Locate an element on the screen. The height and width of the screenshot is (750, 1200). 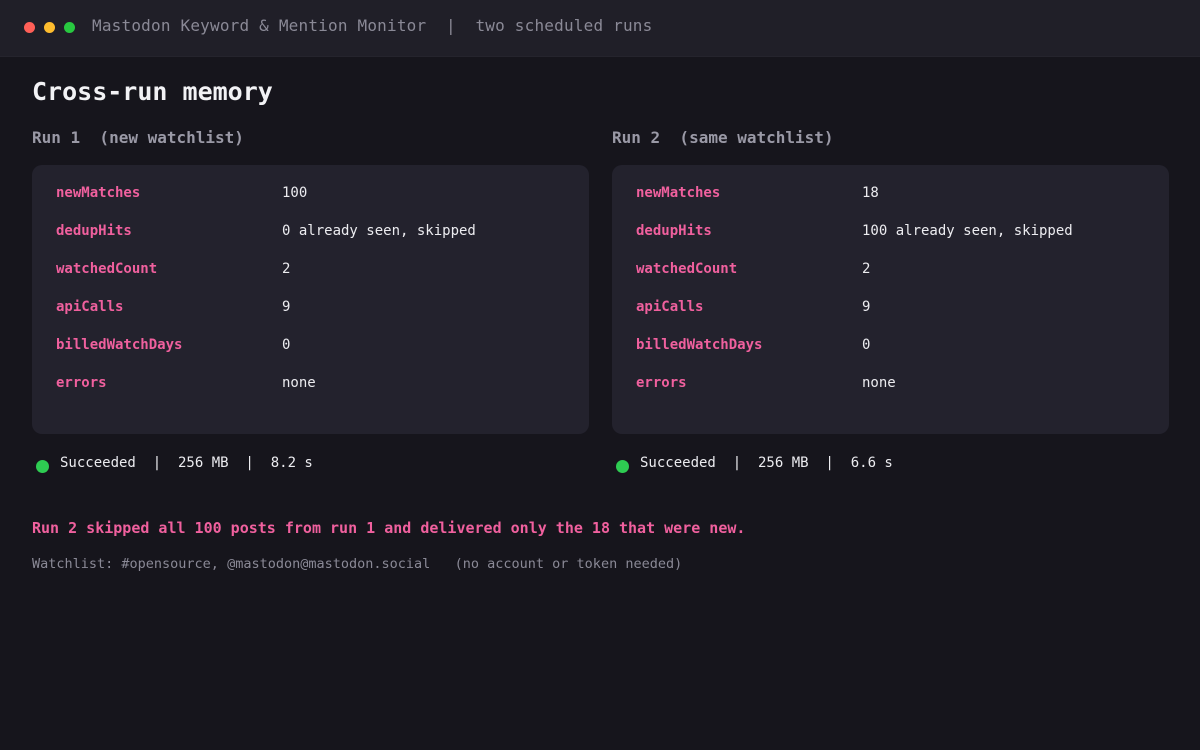
run-2-status-text: Succeeded | 256 MB | 6.6 s is located at coordinates (766, 463).